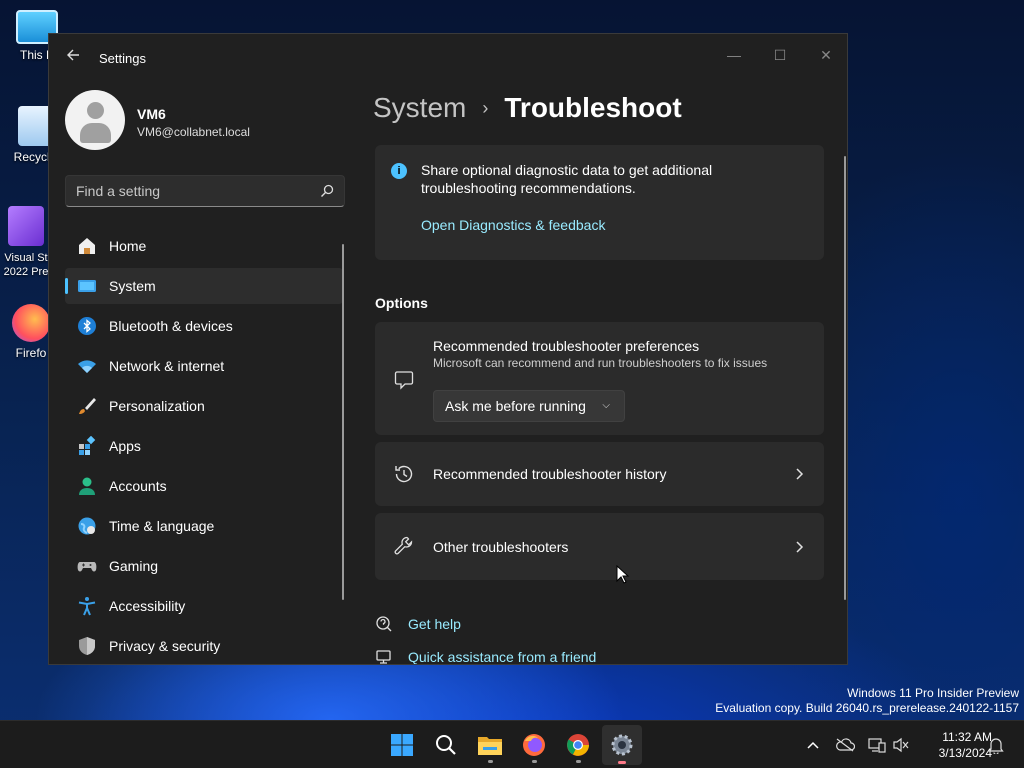  What do you see at coordinates (147, 606) in the screenshot?
I see `sidebar-item-label: Accessibility` at bounding box center [147, 606].